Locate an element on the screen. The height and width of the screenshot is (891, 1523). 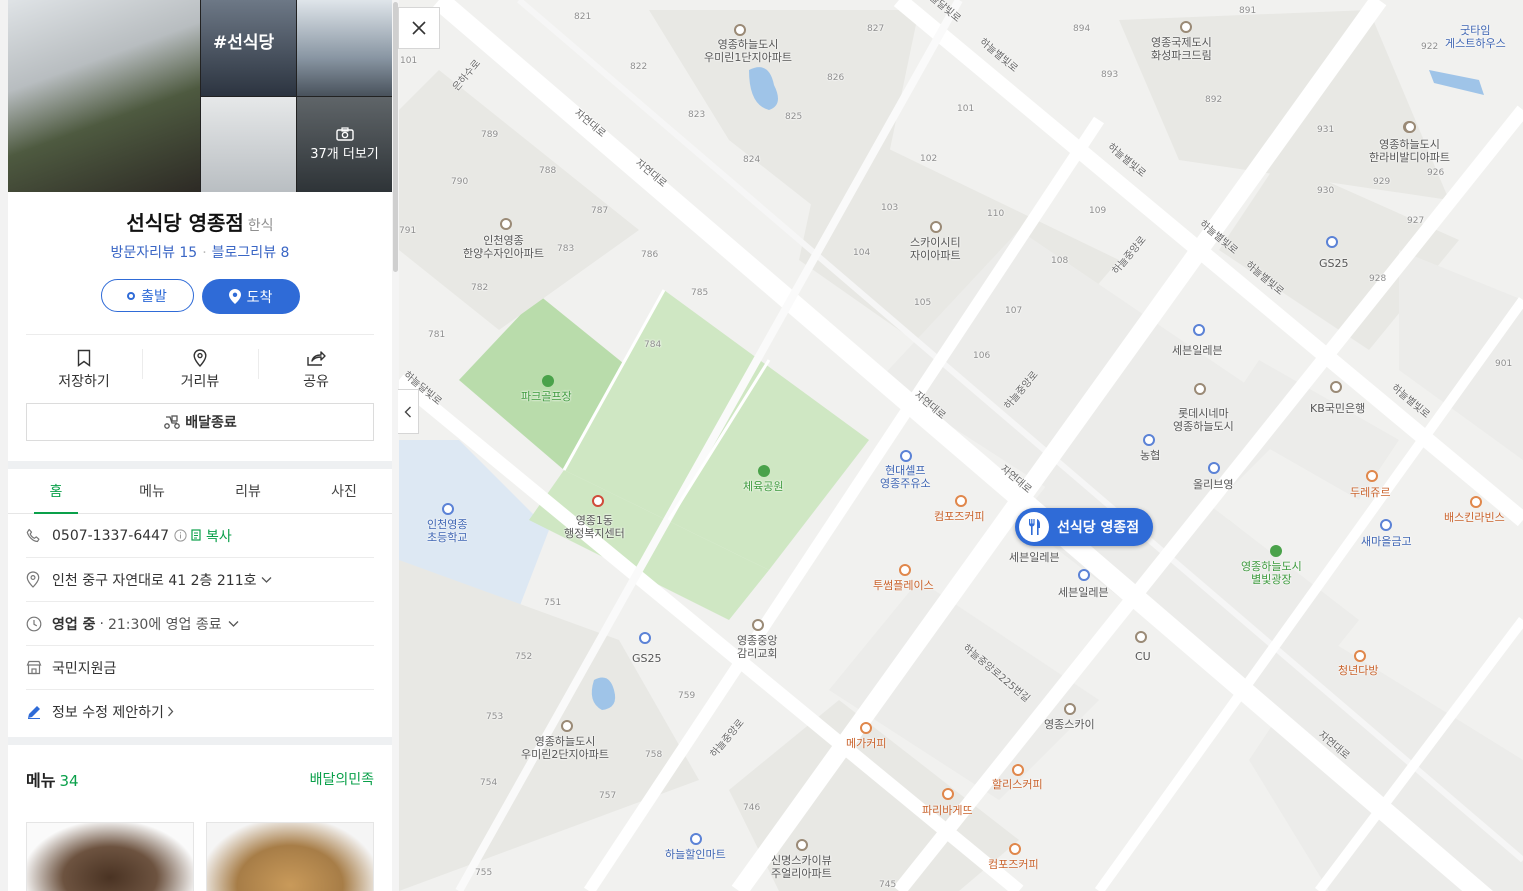
delivery-button: 배달종료 is located at coordinates (200, 422).